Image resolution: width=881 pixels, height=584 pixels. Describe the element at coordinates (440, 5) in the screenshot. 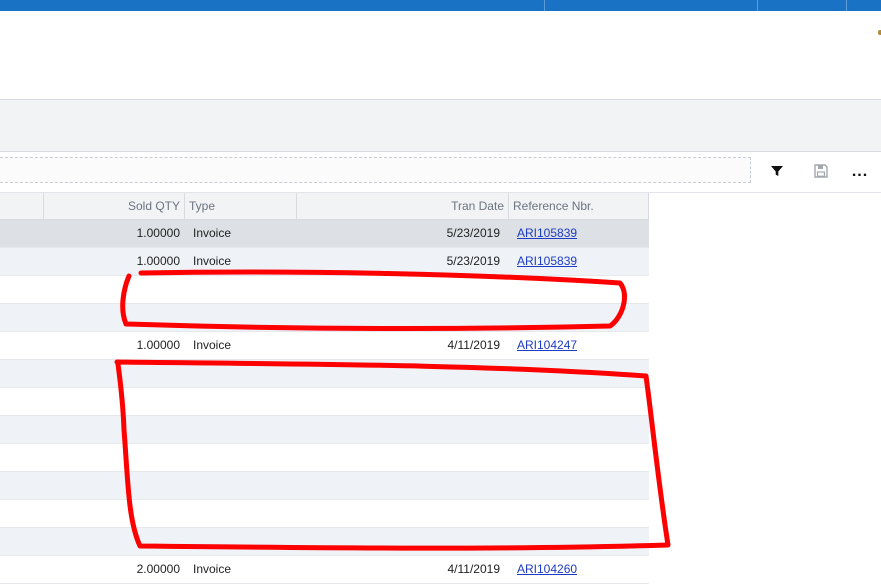

I see `top-navigation-bar` at that location.